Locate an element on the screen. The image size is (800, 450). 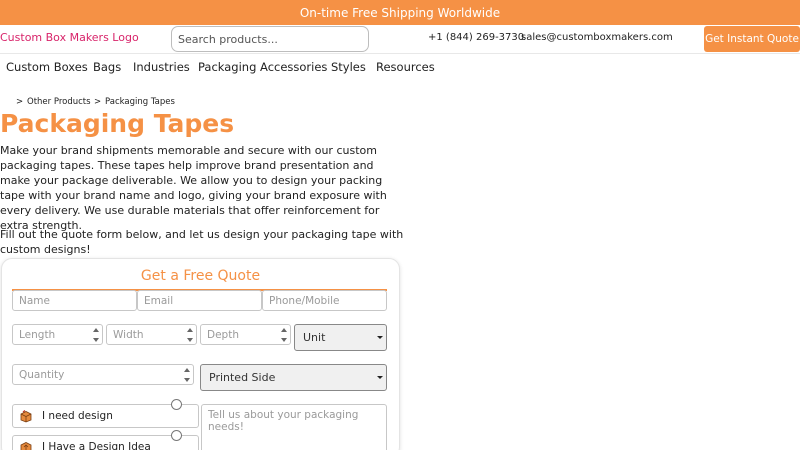
design-option-need-design-radio is located at coordinates (176, 404).